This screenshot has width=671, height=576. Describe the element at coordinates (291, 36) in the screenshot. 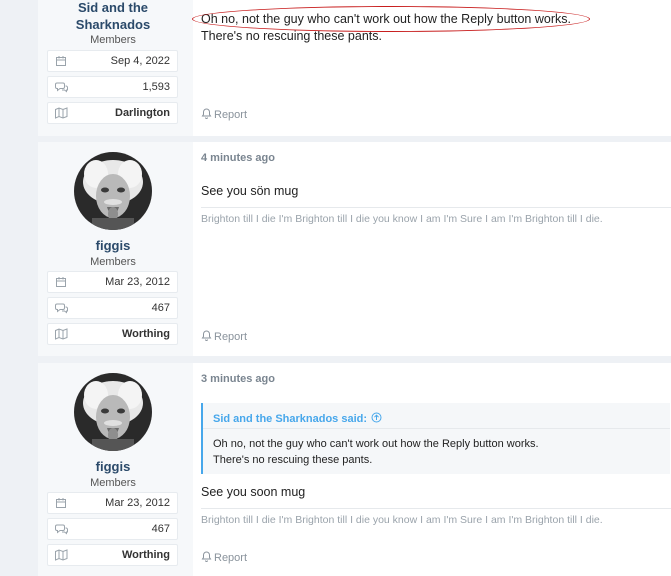

I see `message-line-2: There's no rescuing these pants.` at that location.